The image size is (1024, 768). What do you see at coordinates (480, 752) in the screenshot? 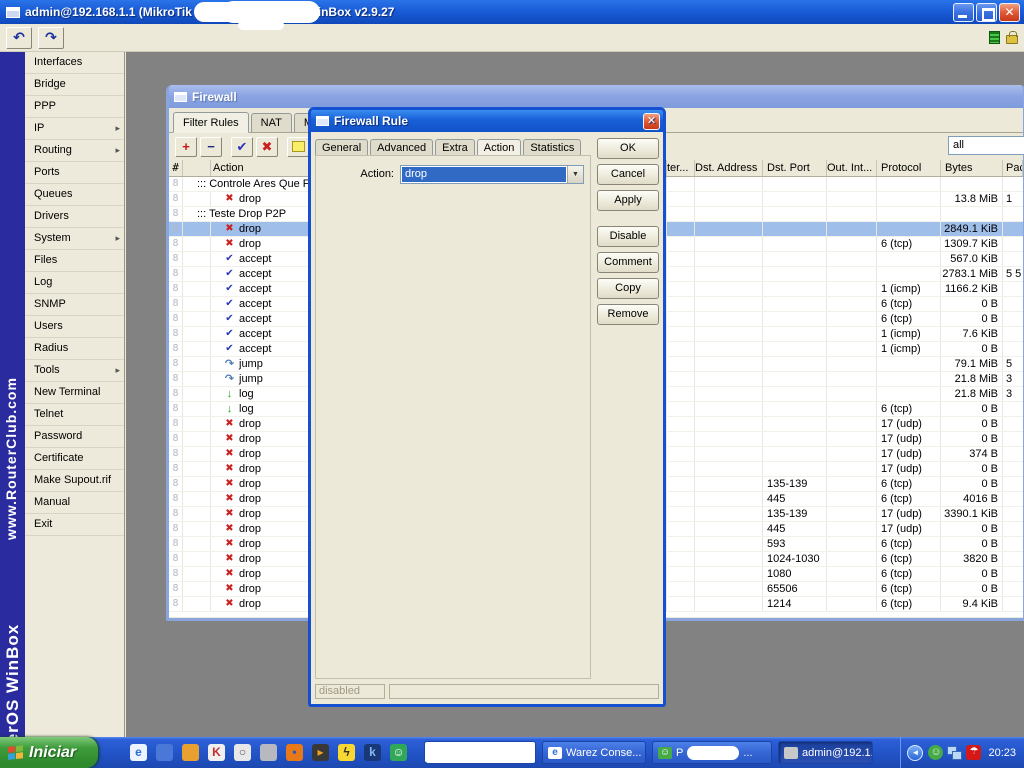
I see `taskbar-task-redacted` at bounding box center [480, 752].